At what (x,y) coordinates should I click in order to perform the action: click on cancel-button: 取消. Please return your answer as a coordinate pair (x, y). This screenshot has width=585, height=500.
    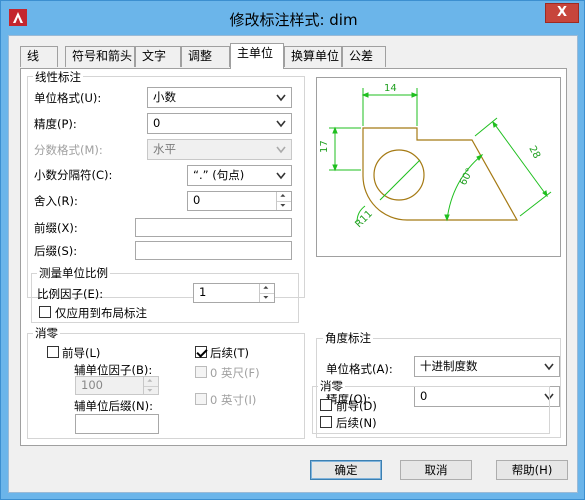
    Looking at the image, I should click on (436, 470).